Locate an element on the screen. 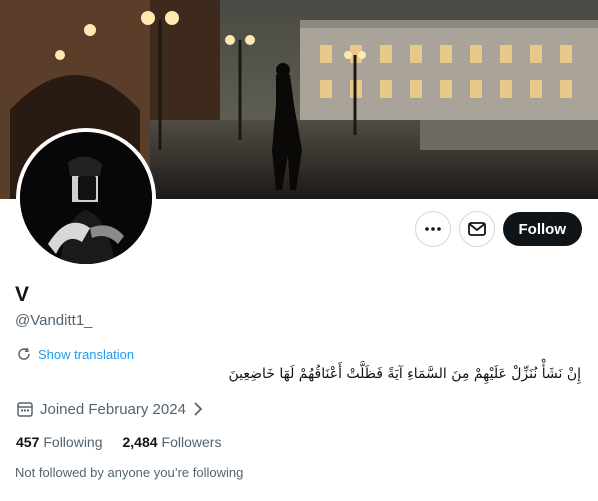 This screenshot has height=501, width=598. avatar is located at coordinates (86, 198).